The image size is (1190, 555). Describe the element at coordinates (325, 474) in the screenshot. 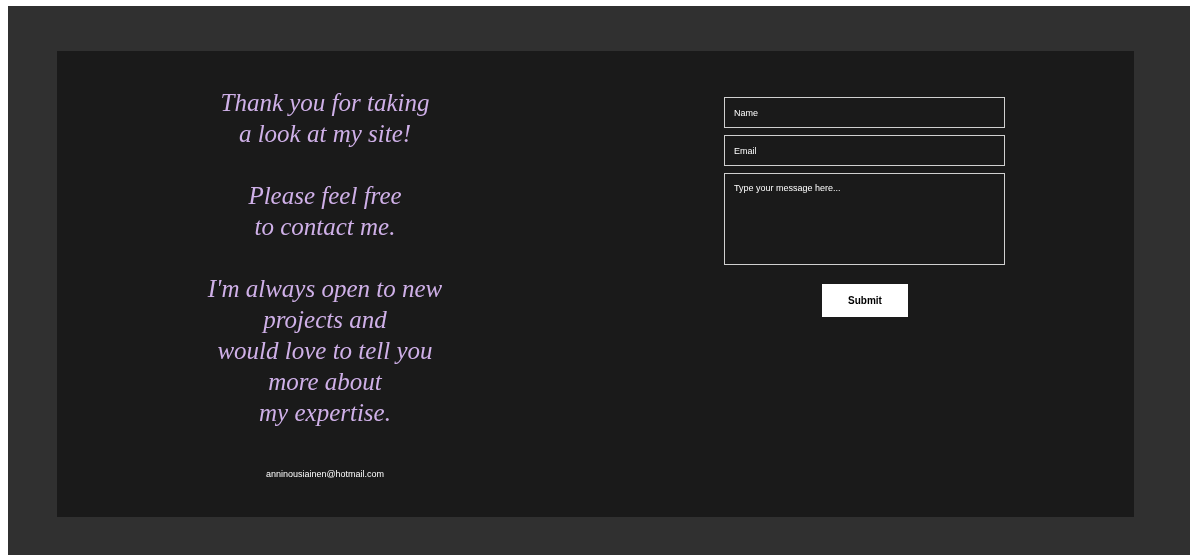

I see `email-text: anninousiainen@hotmail.com` at that location.